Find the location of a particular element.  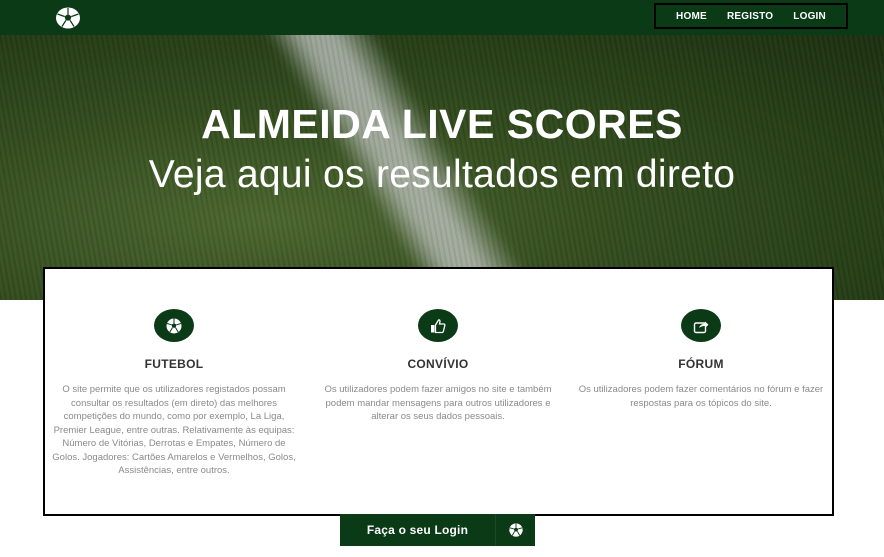

soccer-ball-logo-icon is located at coordinates (68, 18).